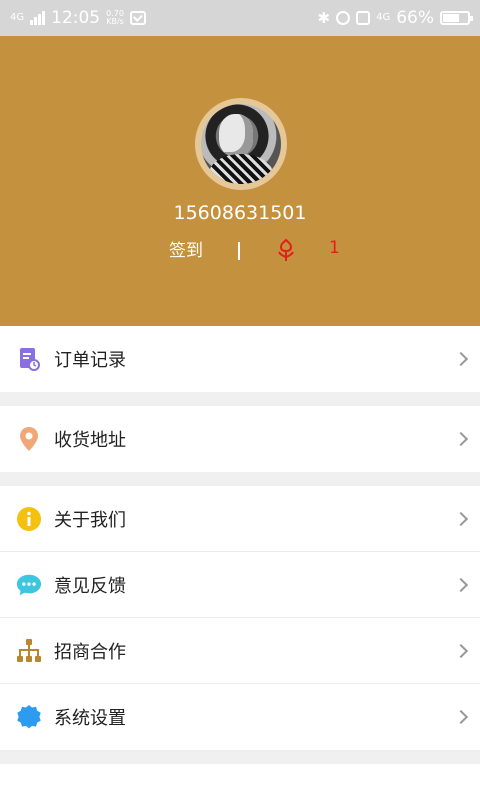 The width and height of the screenshot is (480, 800). I want to click on user-phone: 15608631501, so click(240, 213).